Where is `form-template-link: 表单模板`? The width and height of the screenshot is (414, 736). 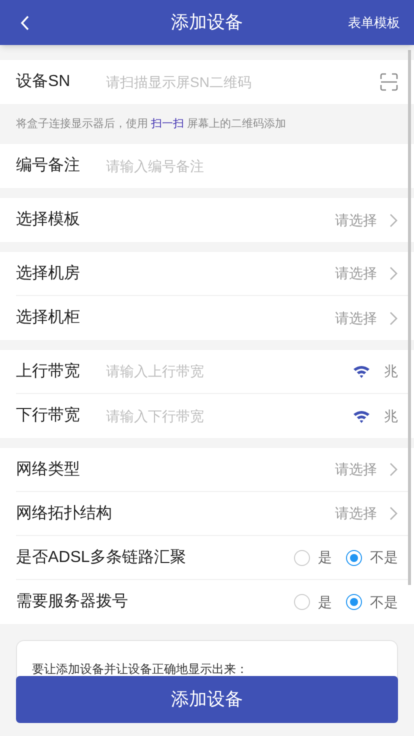
form-template-link: 表单模板 is located at coordinates (374, 22).